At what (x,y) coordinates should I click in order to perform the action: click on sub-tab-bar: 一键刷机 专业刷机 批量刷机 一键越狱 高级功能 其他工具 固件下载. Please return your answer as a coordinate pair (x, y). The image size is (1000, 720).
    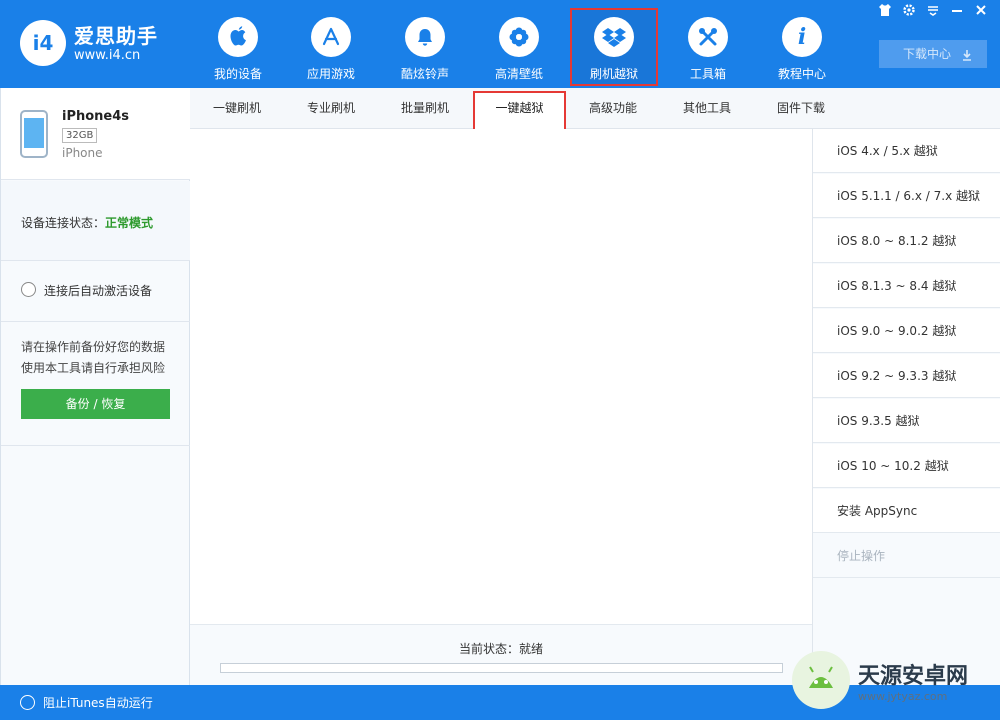
    Looking at the image, I should click on (595, 109).